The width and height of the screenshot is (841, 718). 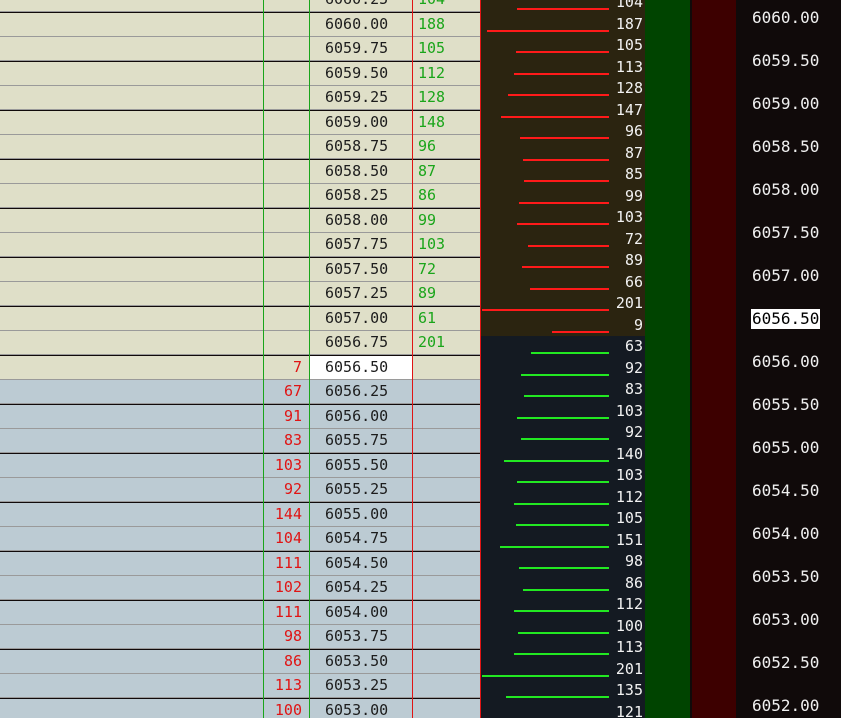 What do you see at coordinates (286, 636) in the screenshot?
I see `bid-size-cell: 98` at bounding box center [286, 636].